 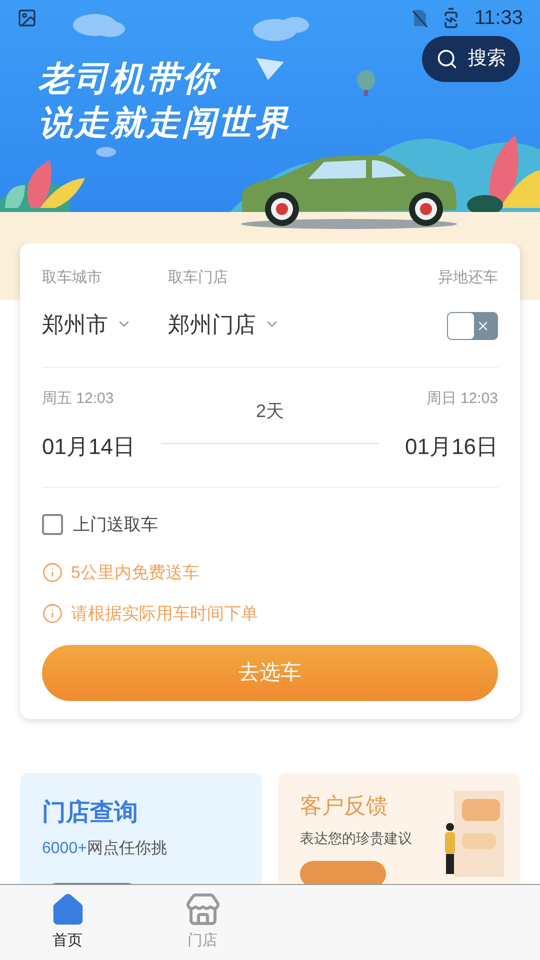 What do you see at coordinates (451, 446) in the screenshot?
I see `return-date: 01月16日` at bounding box center [451, 446].